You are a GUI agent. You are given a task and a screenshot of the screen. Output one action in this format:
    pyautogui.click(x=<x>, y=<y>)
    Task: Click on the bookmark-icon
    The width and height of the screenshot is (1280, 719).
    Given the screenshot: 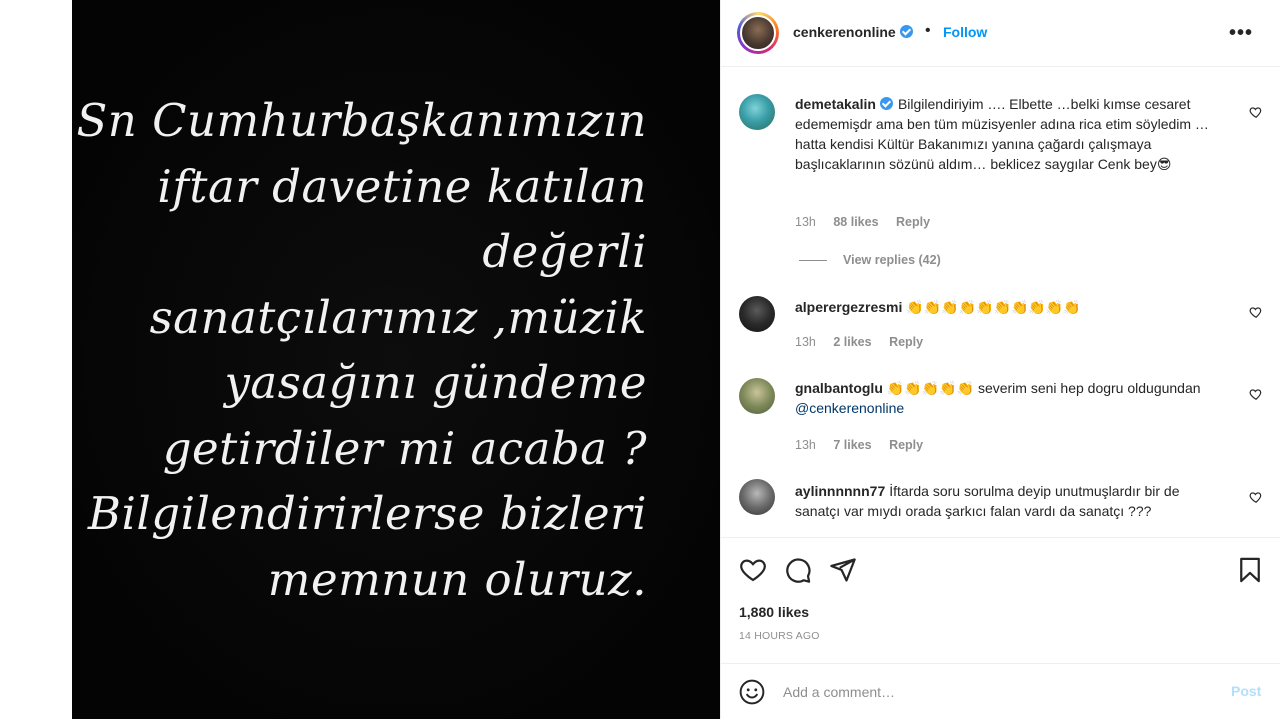 What is the action you would take?
    pyautogui.click(x=1250, y=570)
    